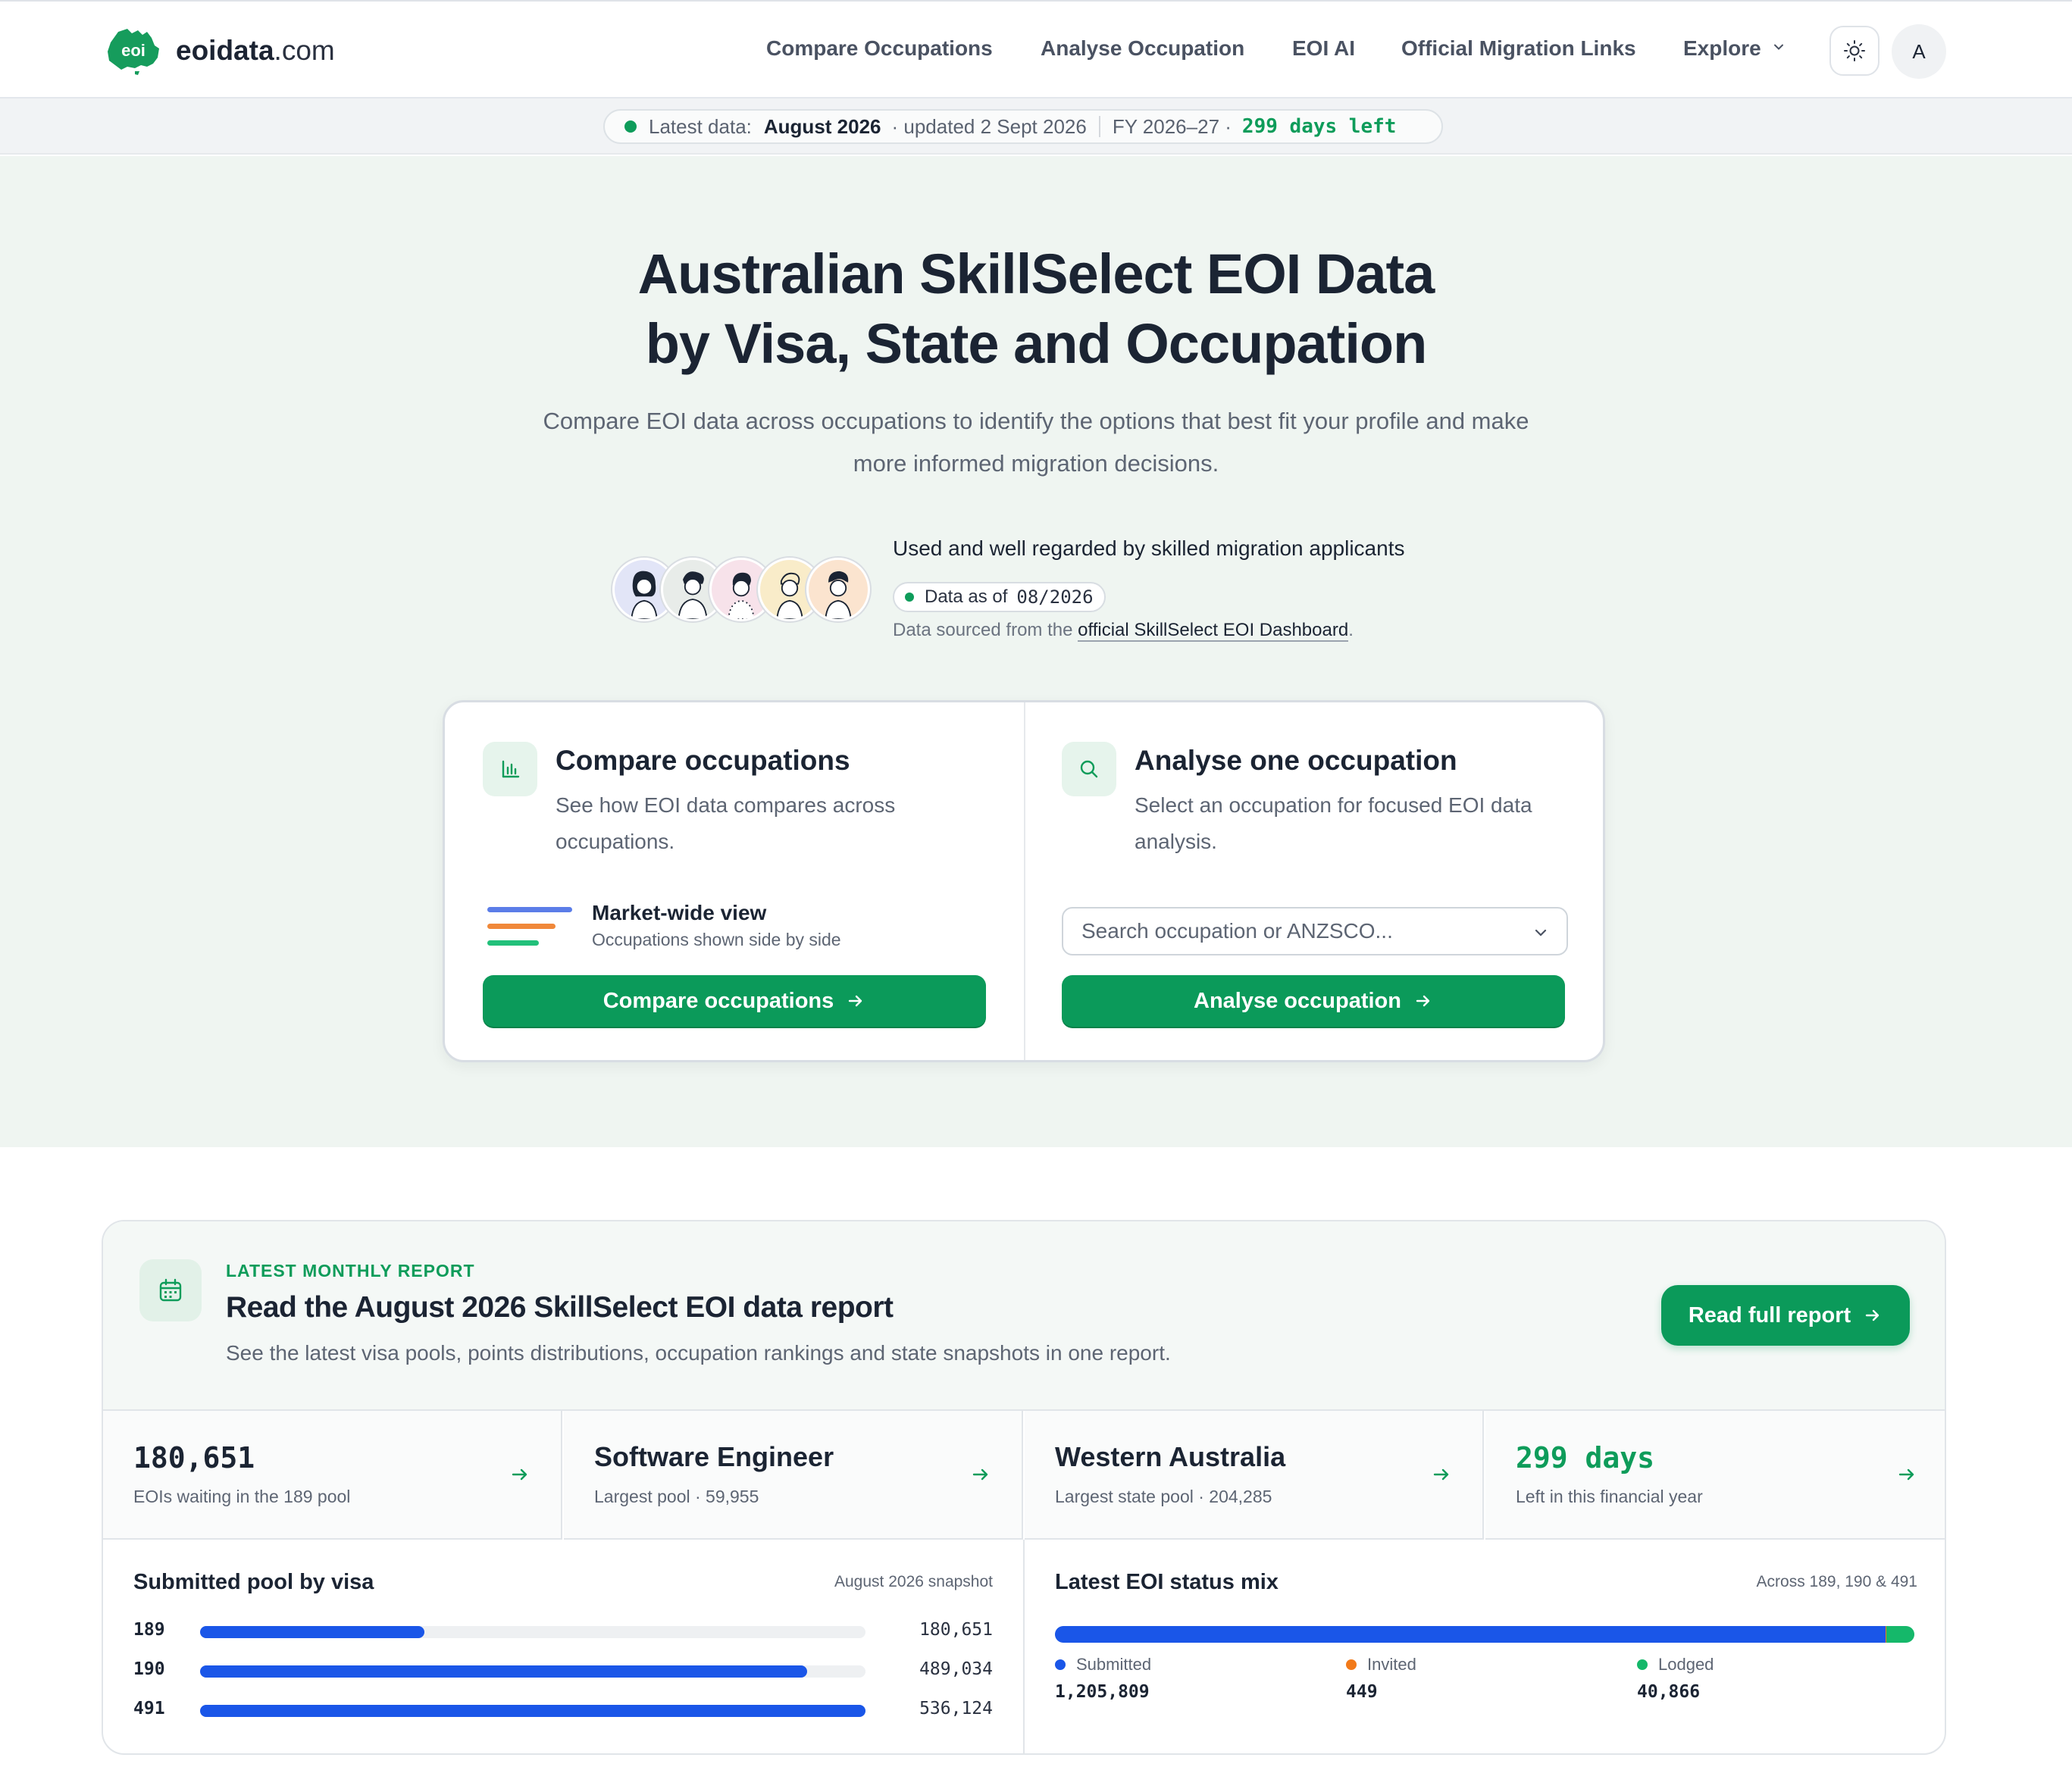  What do you see at coordinates (1213, 631) in the screenshot?
I see `official-dashboard-link: official SkillSelect EOI Dashboard` at bounding box center [1213, 631].